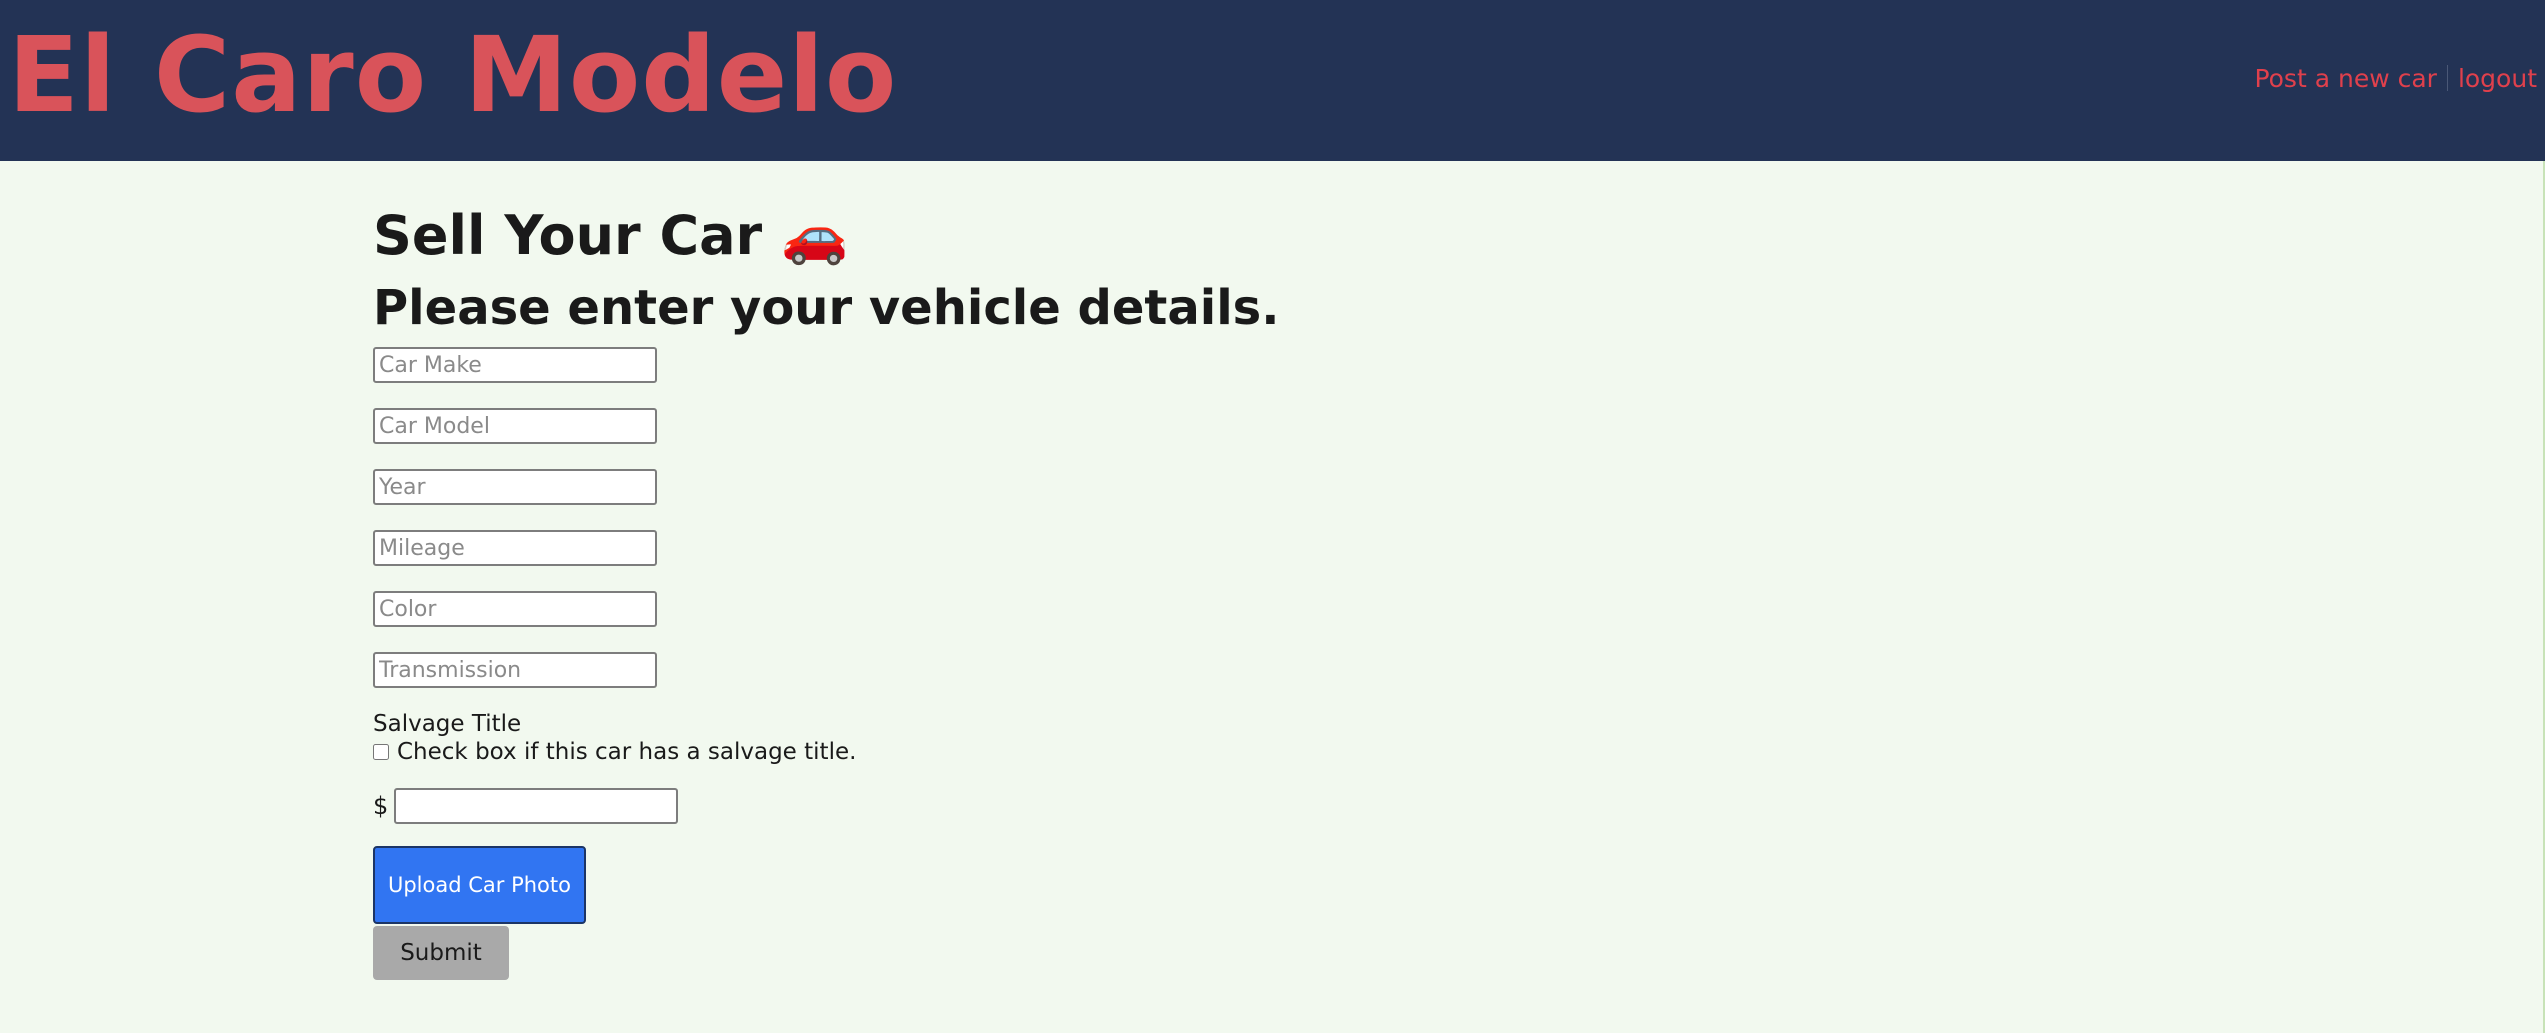  I want to click on submit-button: Submit, so click(441, 953).